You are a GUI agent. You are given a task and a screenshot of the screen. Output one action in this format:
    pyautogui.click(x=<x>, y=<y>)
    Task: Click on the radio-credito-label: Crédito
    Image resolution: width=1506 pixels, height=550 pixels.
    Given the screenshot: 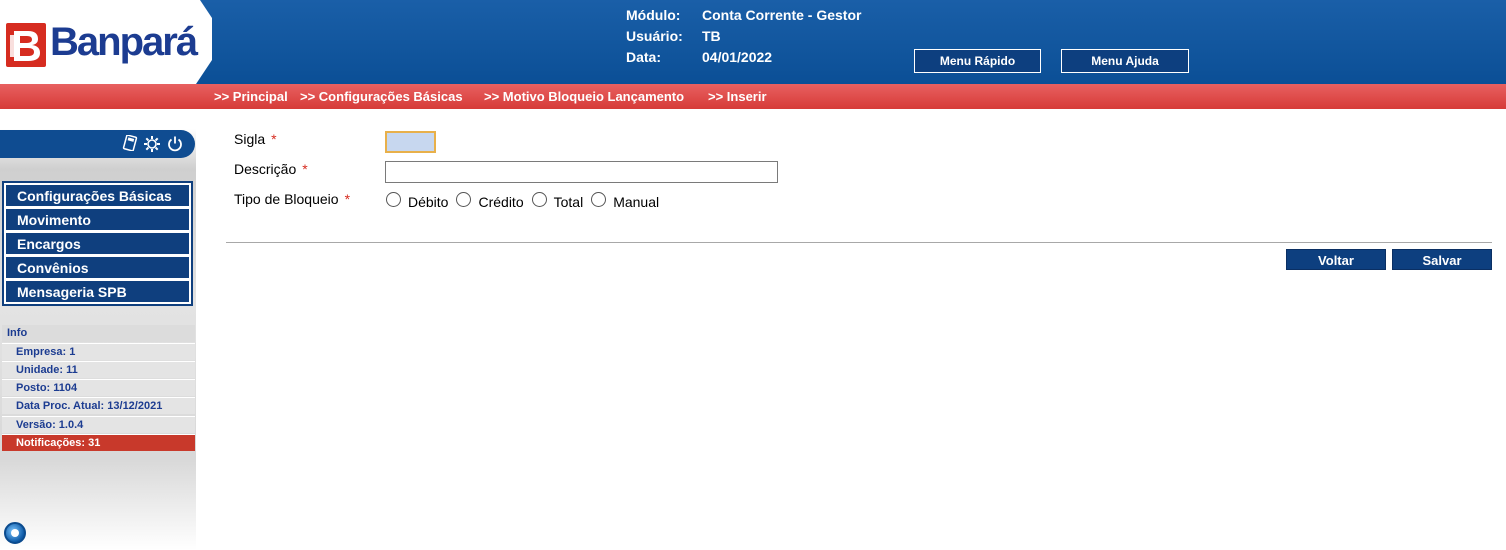 What is the action you would take?
    pyautogui.click(x=501, y=202)
    